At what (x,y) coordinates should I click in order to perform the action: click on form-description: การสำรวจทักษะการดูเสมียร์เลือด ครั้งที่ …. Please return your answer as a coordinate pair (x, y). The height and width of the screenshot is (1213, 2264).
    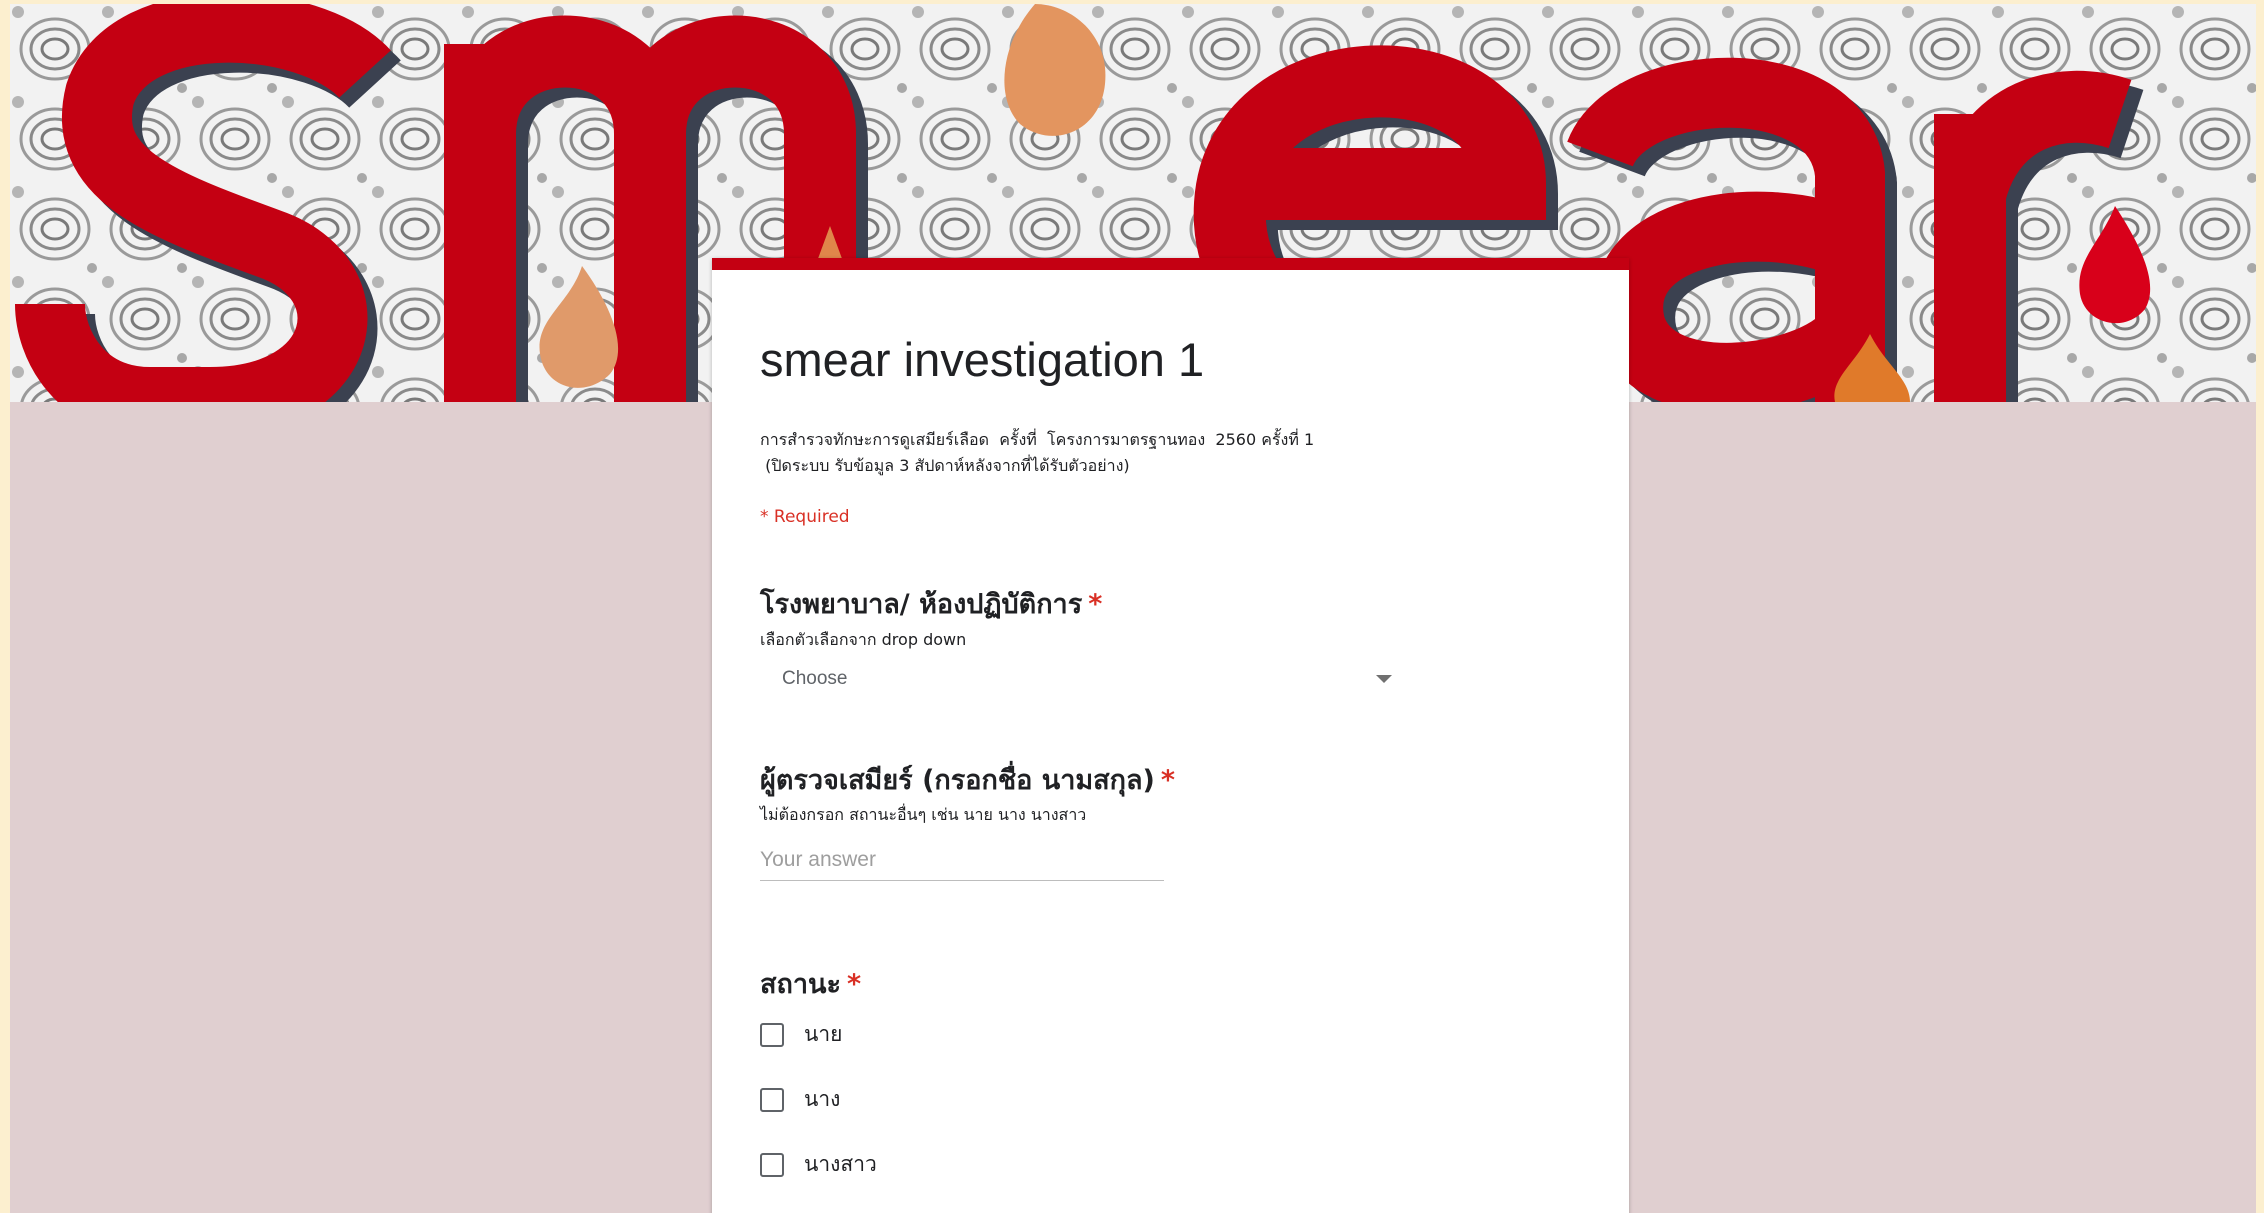
    Looking at the image, I should click on (1037, 453).